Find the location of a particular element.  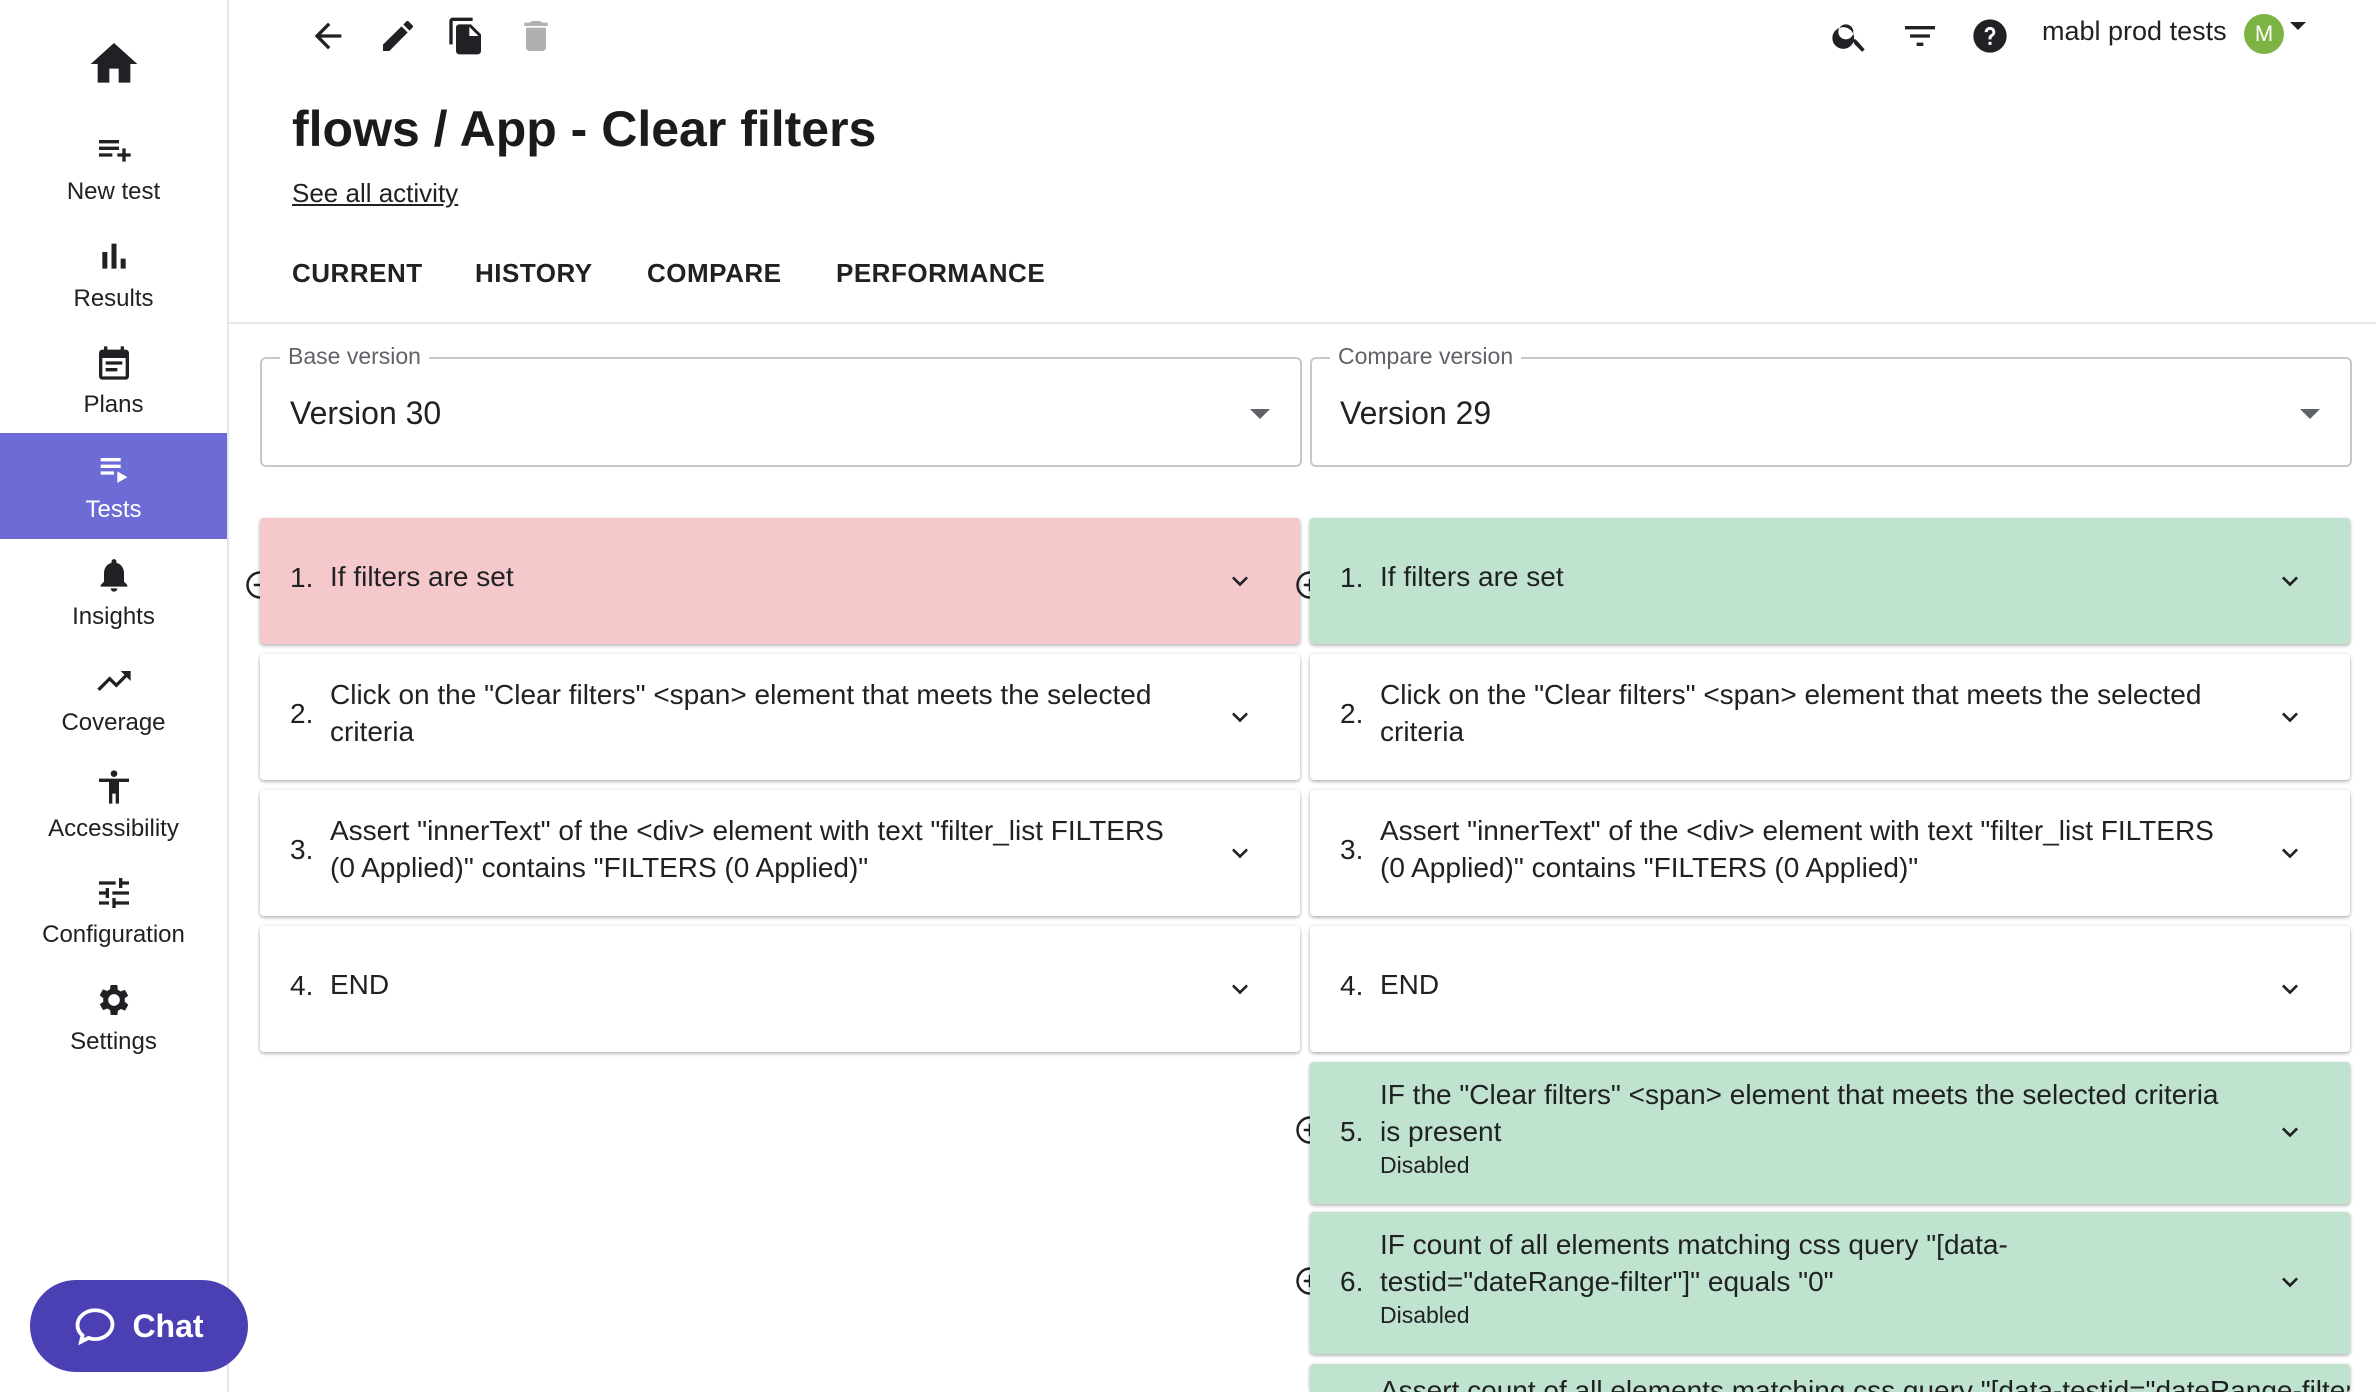

page-title: flows / App - Clear filters is located at coordinates (584, 129).